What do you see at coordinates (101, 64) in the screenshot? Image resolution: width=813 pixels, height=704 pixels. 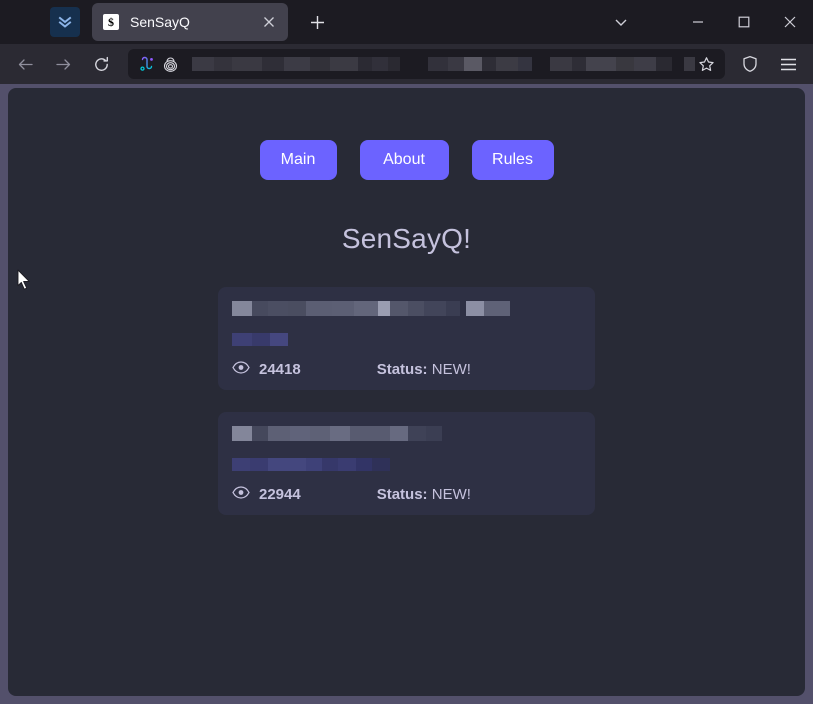 I see `reload-button` at bounding box center [101, 64].